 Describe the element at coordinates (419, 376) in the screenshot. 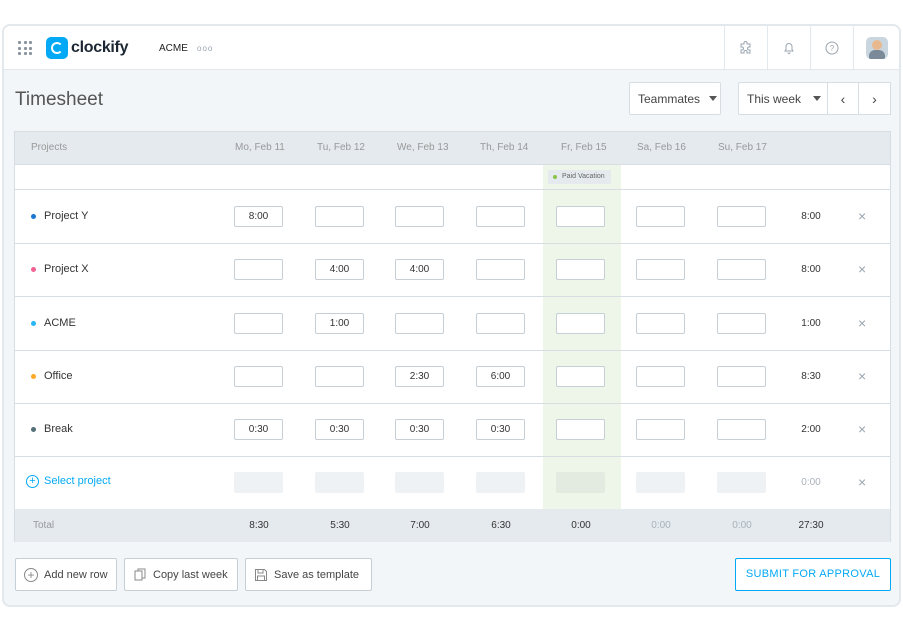

I see `time-entry-input: 2:30` at that location.